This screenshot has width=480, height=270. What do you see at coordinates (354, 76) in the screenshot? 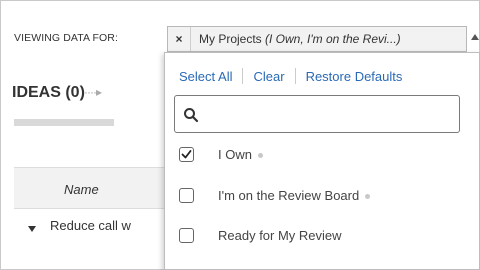
I see `restore-defaults-link: Restore Defaults` at bounding box center [354, 76].